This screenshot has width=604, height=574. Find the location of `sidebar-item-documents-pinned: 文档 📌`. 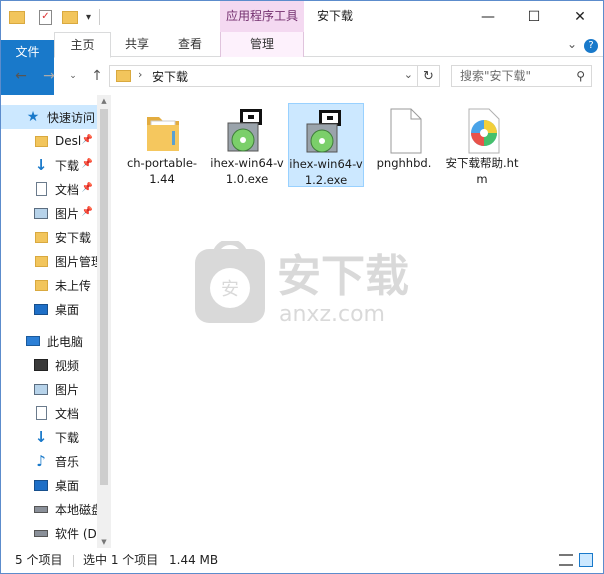

sidebar-item-documents-pinned: 文档 📌 is located at coordinates (49, 189).